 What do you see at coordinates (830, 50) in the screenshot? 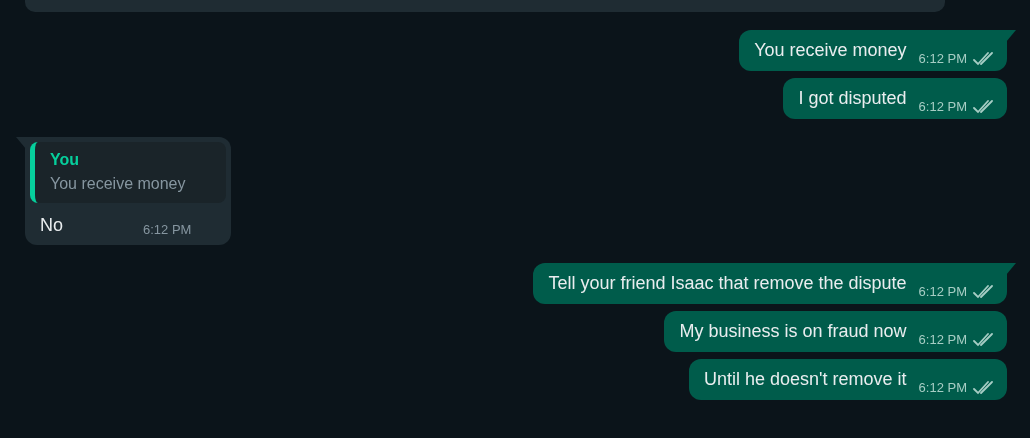
I see `message-text: You receive money` at bounding box center [830, 50].